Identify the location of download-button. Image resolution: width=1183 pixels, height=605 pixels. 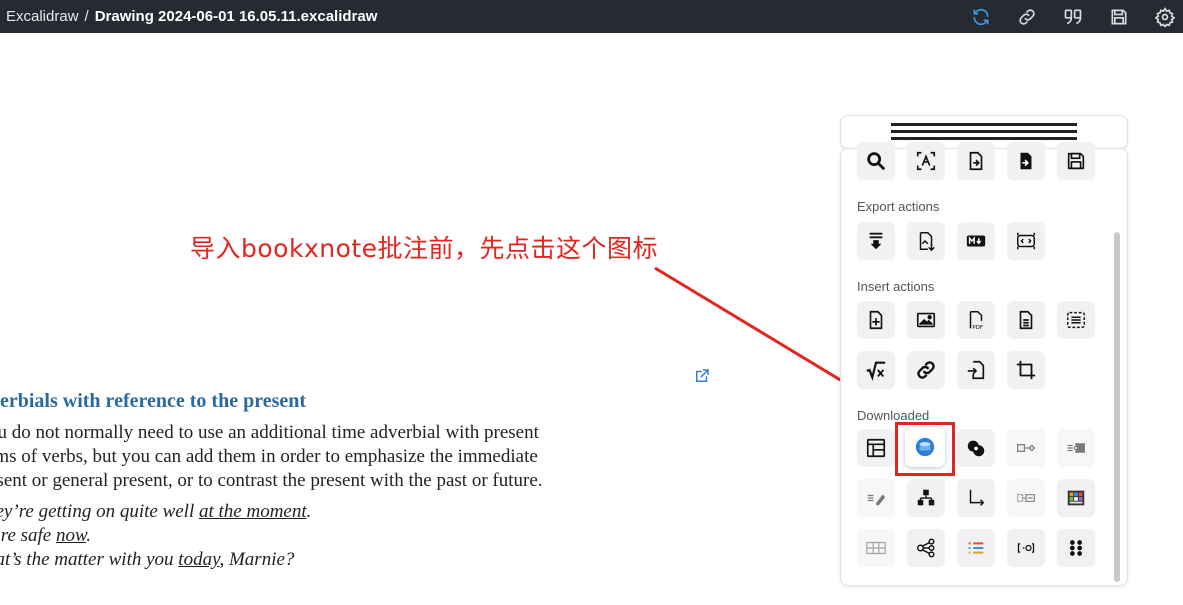
(876, 241).